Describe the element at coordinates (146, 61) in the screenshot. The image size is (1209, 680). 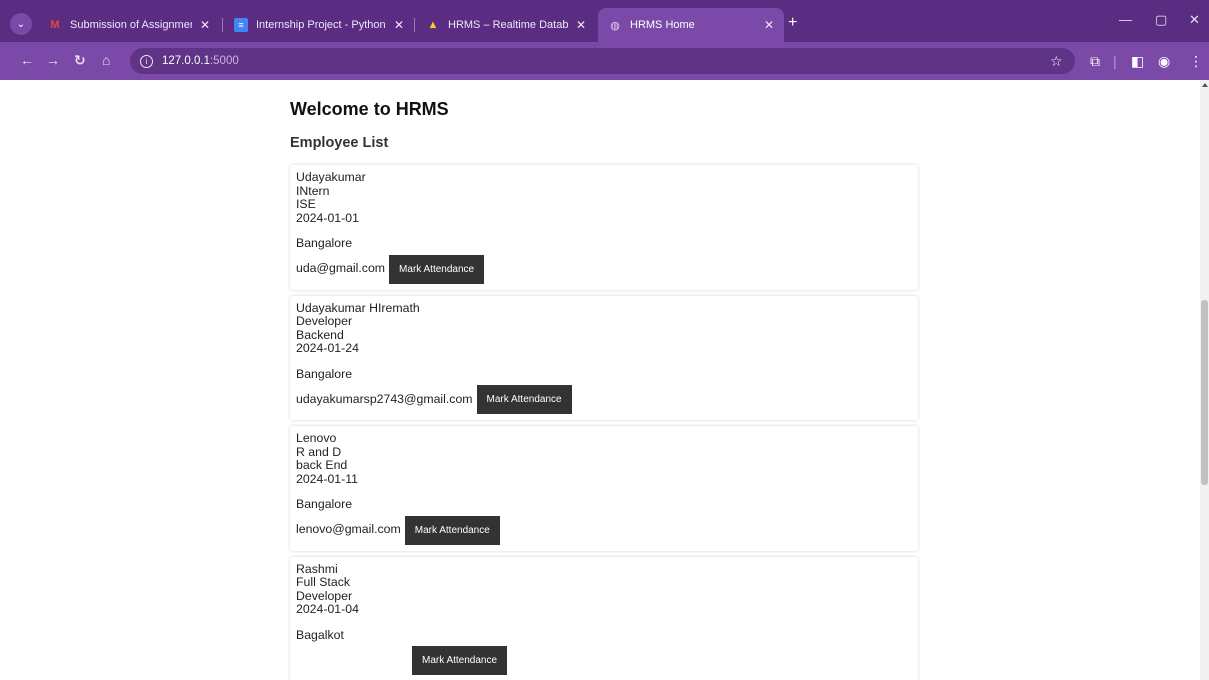
I see `info-icon: i` at that location.